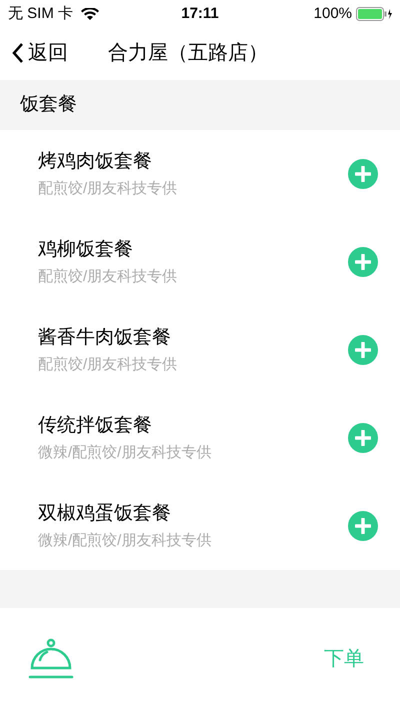 Image resolution: width=400 pixels, height=710 pixels. I want to click on meal-name: 酱香牛肉饭套餐, so click(105, 338).